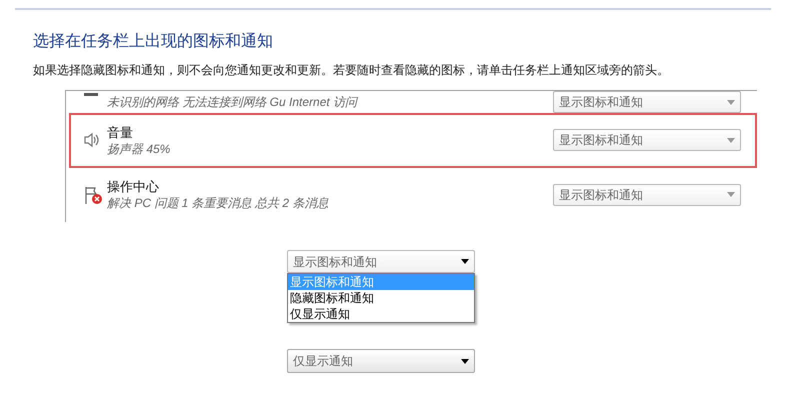 The width and height of the screenshot is (786, 403). I want to click on dropdown-option: 显示图标和通知, so click(381, 282).